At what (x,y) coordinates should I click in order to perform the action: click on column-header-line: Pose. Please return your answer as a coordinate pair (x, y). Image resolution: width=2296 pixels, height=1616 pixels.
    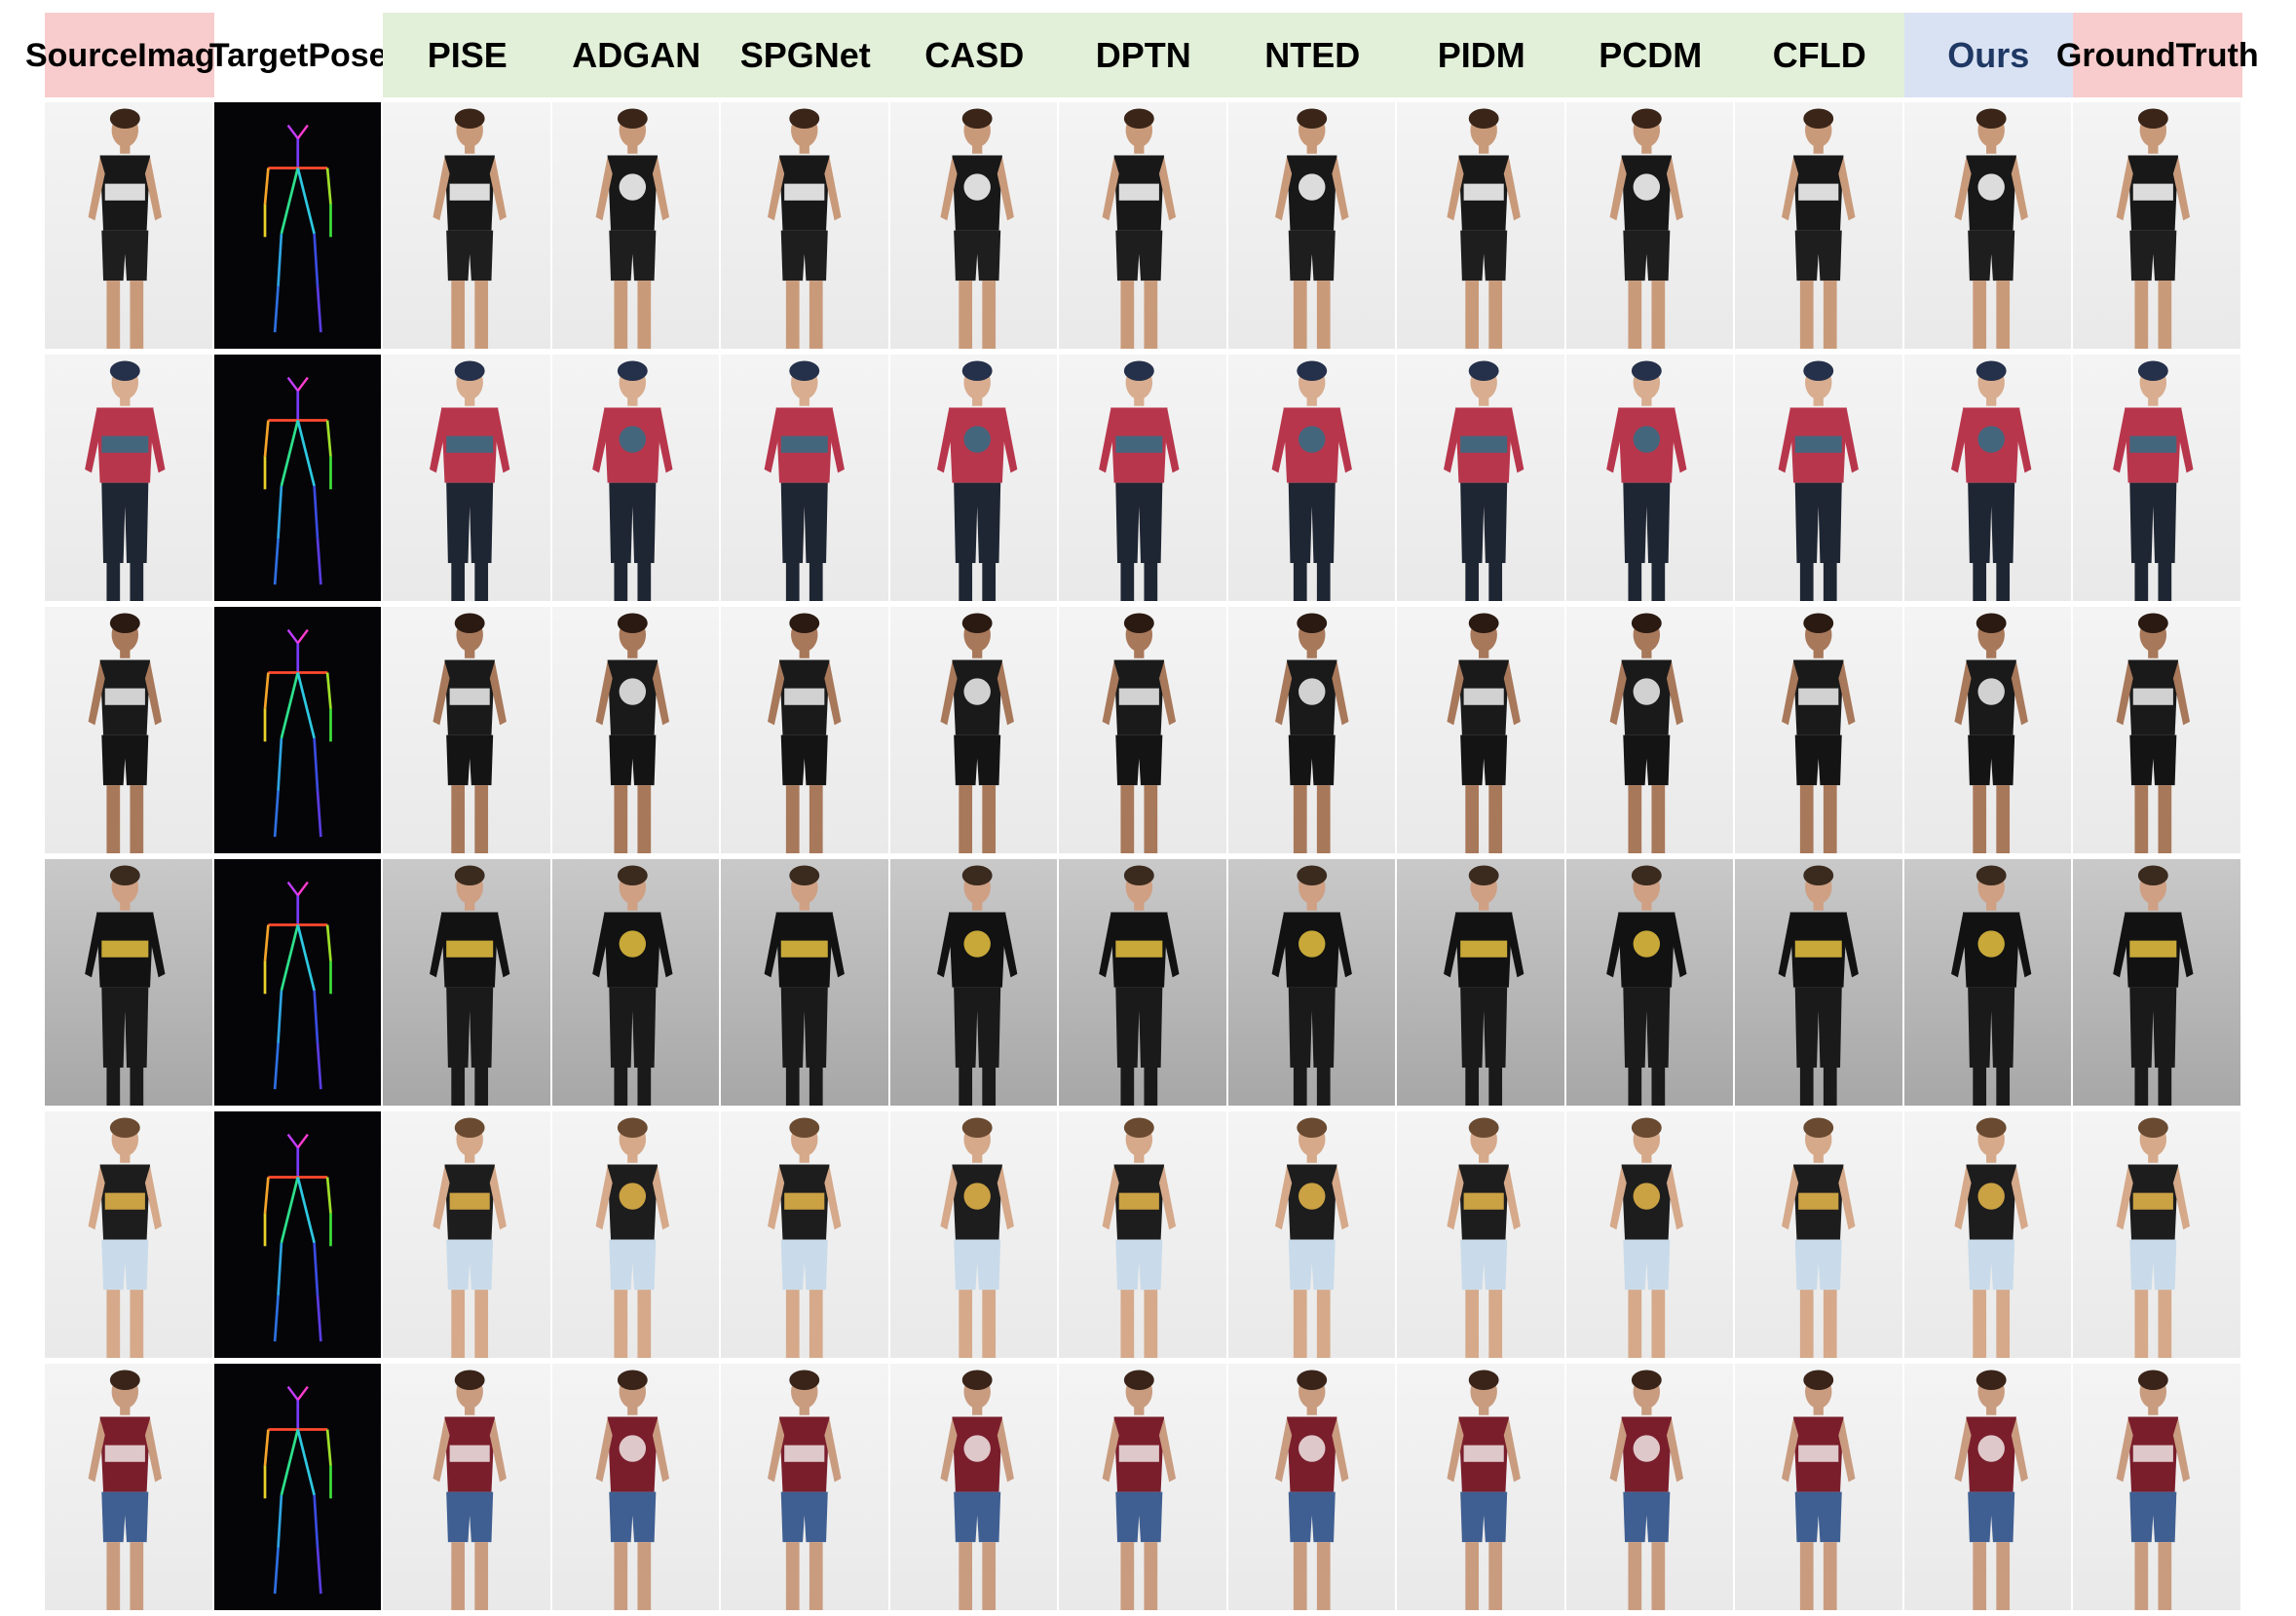
    Looking at the image, I should click on (348, 55).